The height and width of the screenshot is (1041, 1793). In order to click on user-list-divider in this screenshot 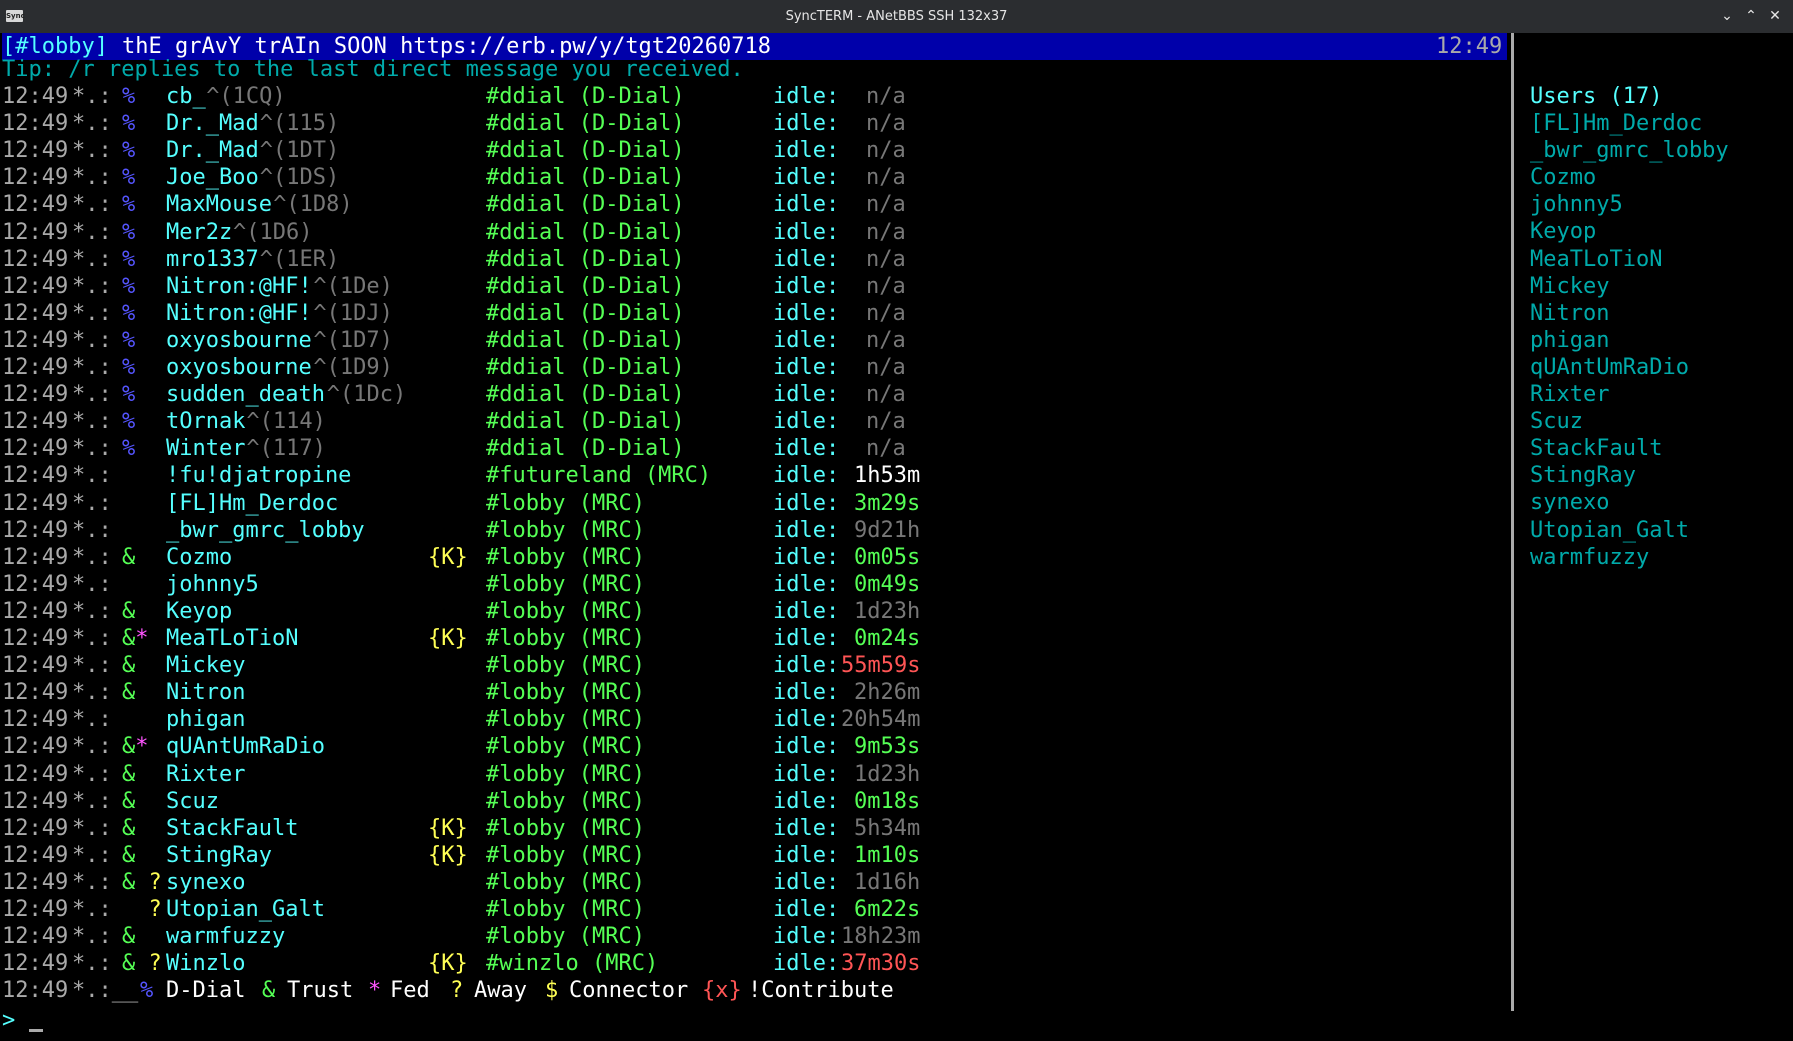, I will do `click(1512, 522)`.